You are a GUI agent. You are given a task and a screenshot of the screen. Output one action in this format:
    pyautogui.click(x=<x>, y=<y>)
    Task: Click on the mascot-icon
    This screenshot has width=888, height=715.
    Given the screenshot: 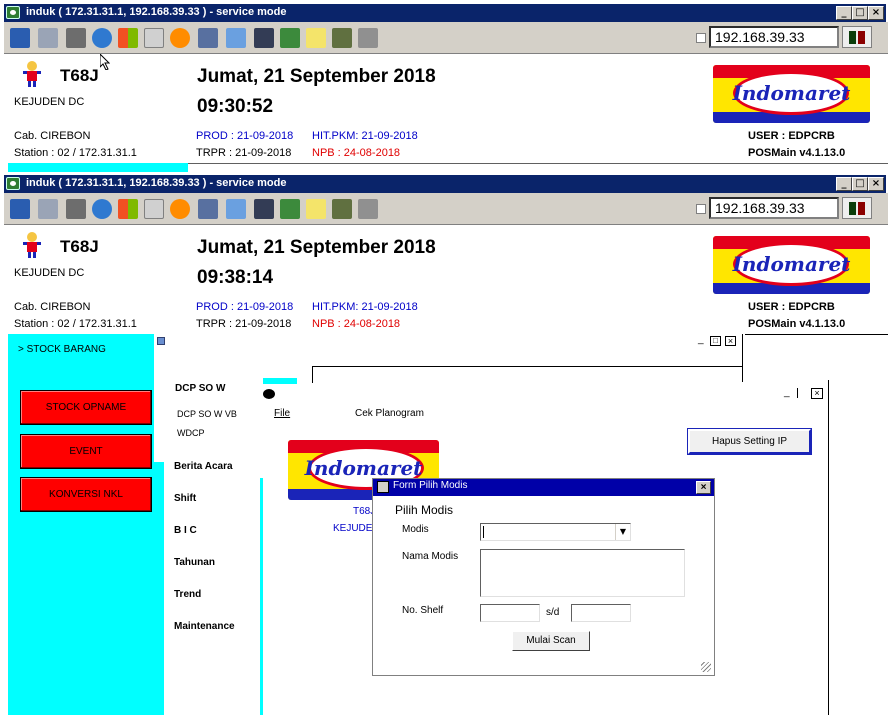 What is the action you would take?
    pyautogui.click(x=32, y=74)
    